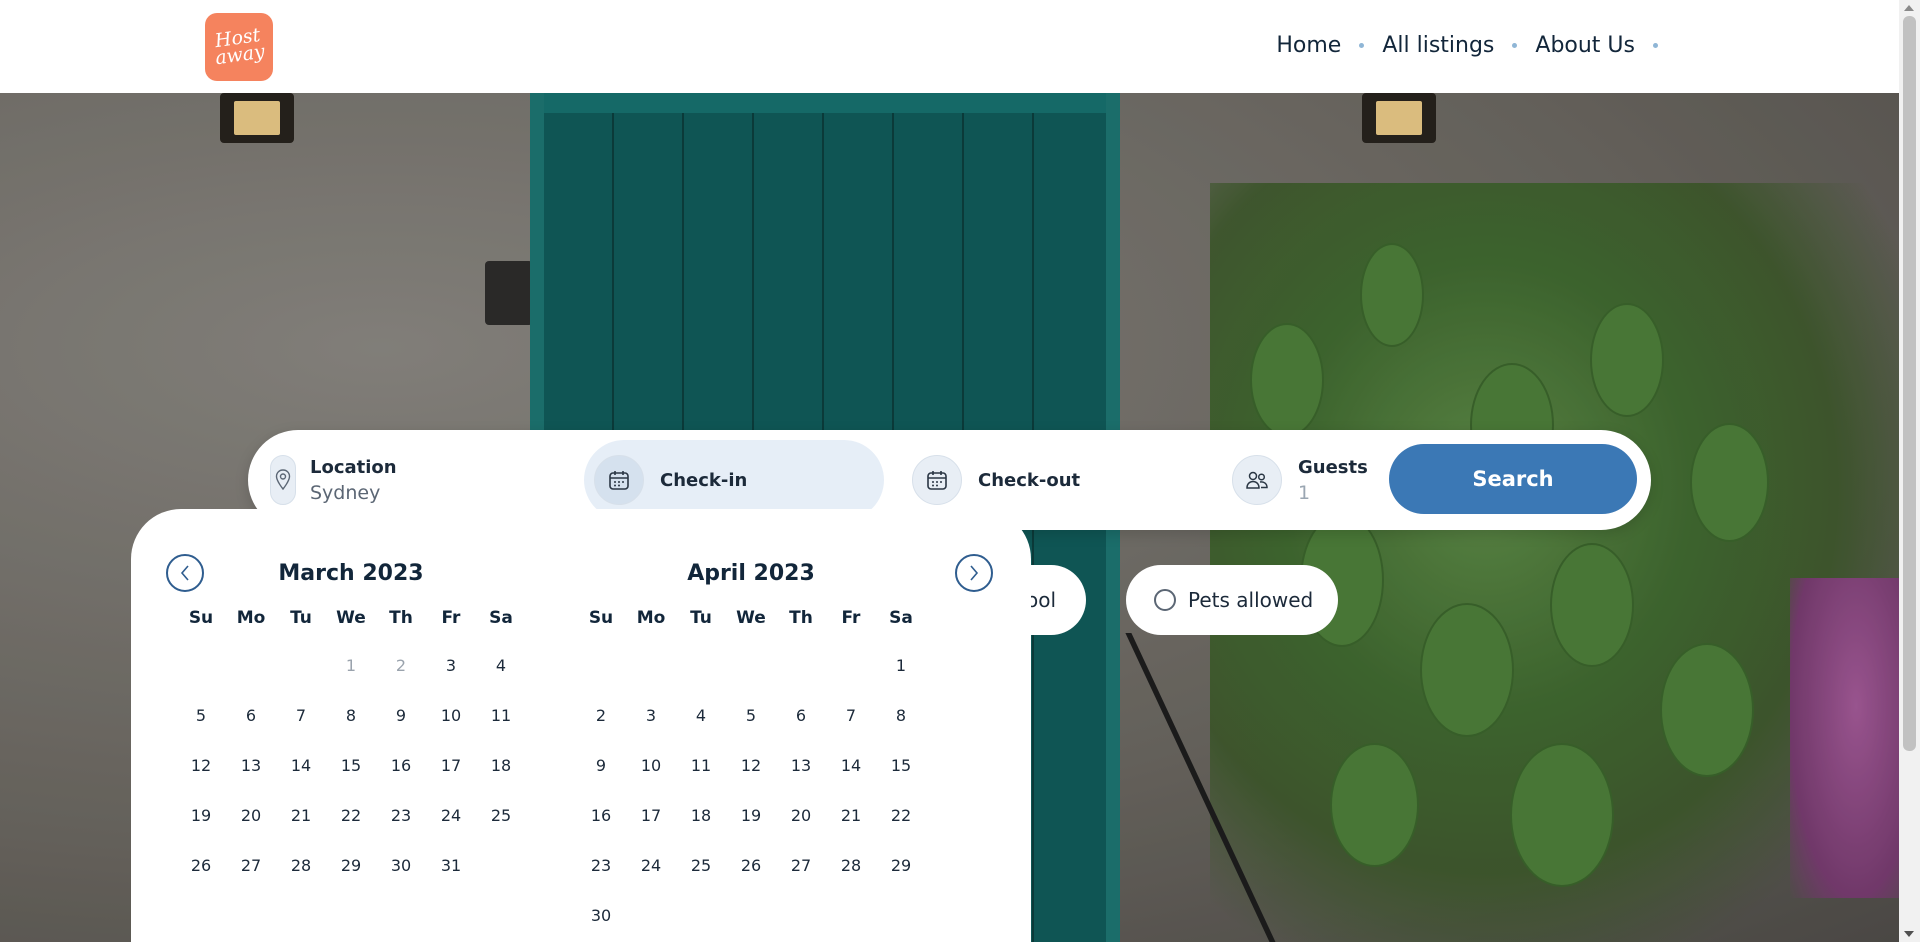 This screenshot has width=1920, height=942. What do you see at coordinates (974, 573) in the screenshot?
I see `chevron-right-icon` at bounding box center [974, 573].